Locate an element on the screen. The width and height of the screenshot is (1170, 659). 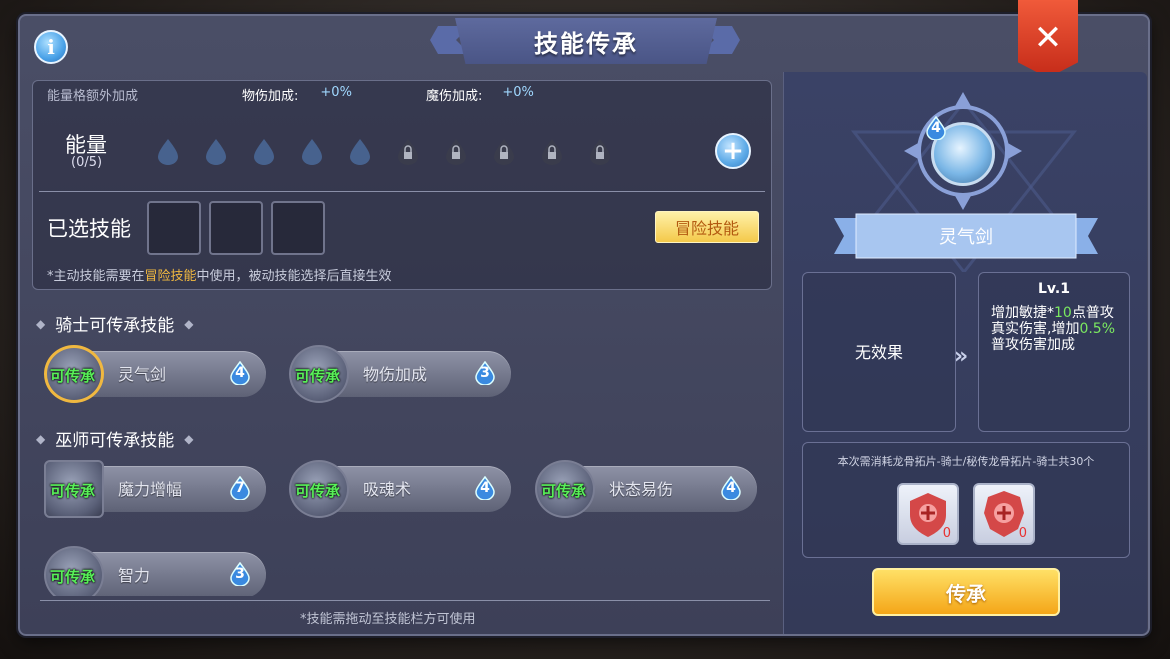
skill-item-status-vulnerable: 可传承 状态易伤 4 is located at coordinates (646, 489).